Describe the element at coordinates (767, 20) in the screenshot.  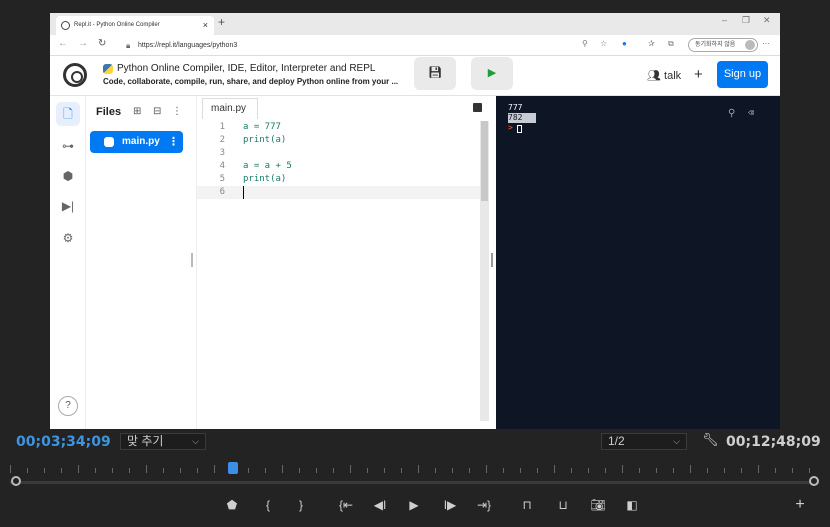
I see `close-window-button: ✕` at that location.